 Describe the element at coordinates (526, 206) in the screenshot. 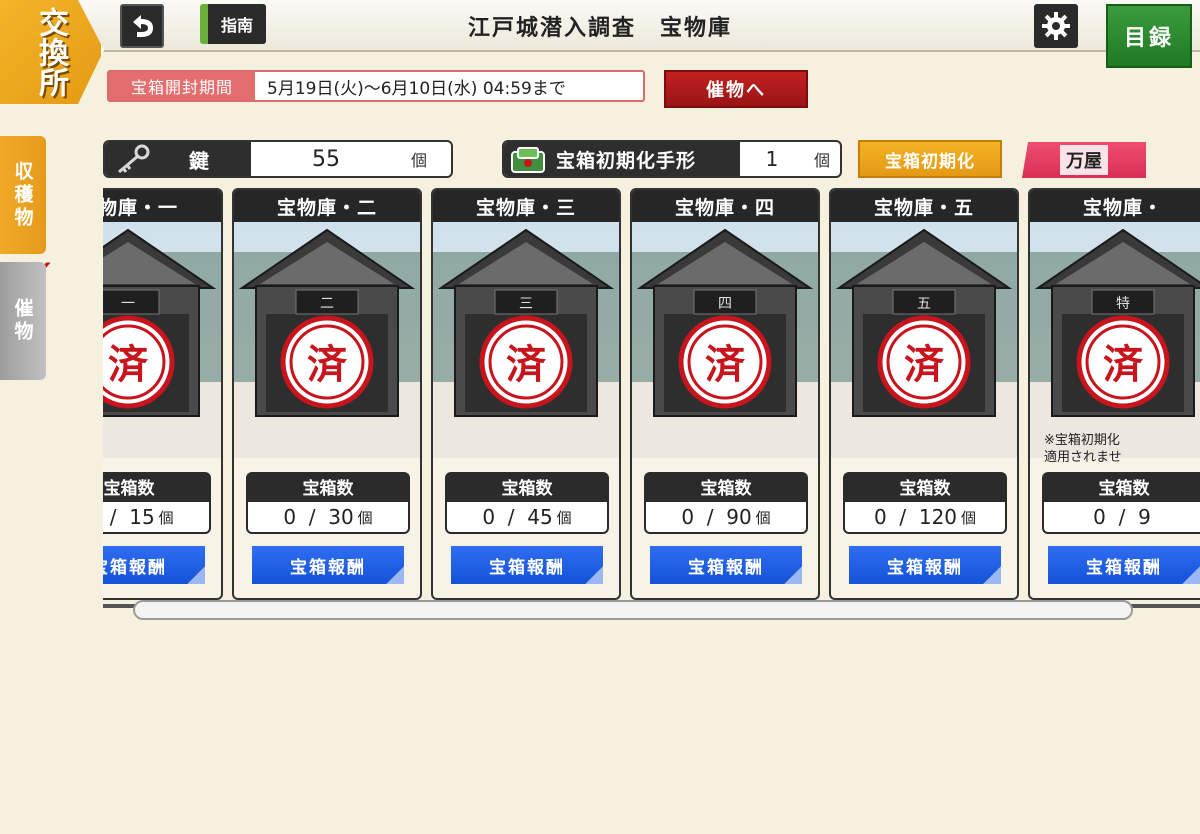

I see `vault-title: 宝物庫・三` at that location.